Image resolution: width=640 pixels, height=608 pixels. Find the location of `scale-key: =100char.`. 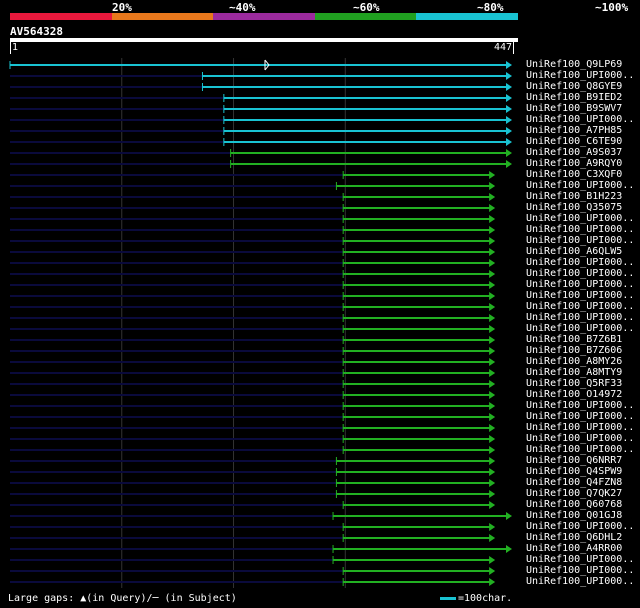

scale-key: =100char. is located at coordinates (476, 598).